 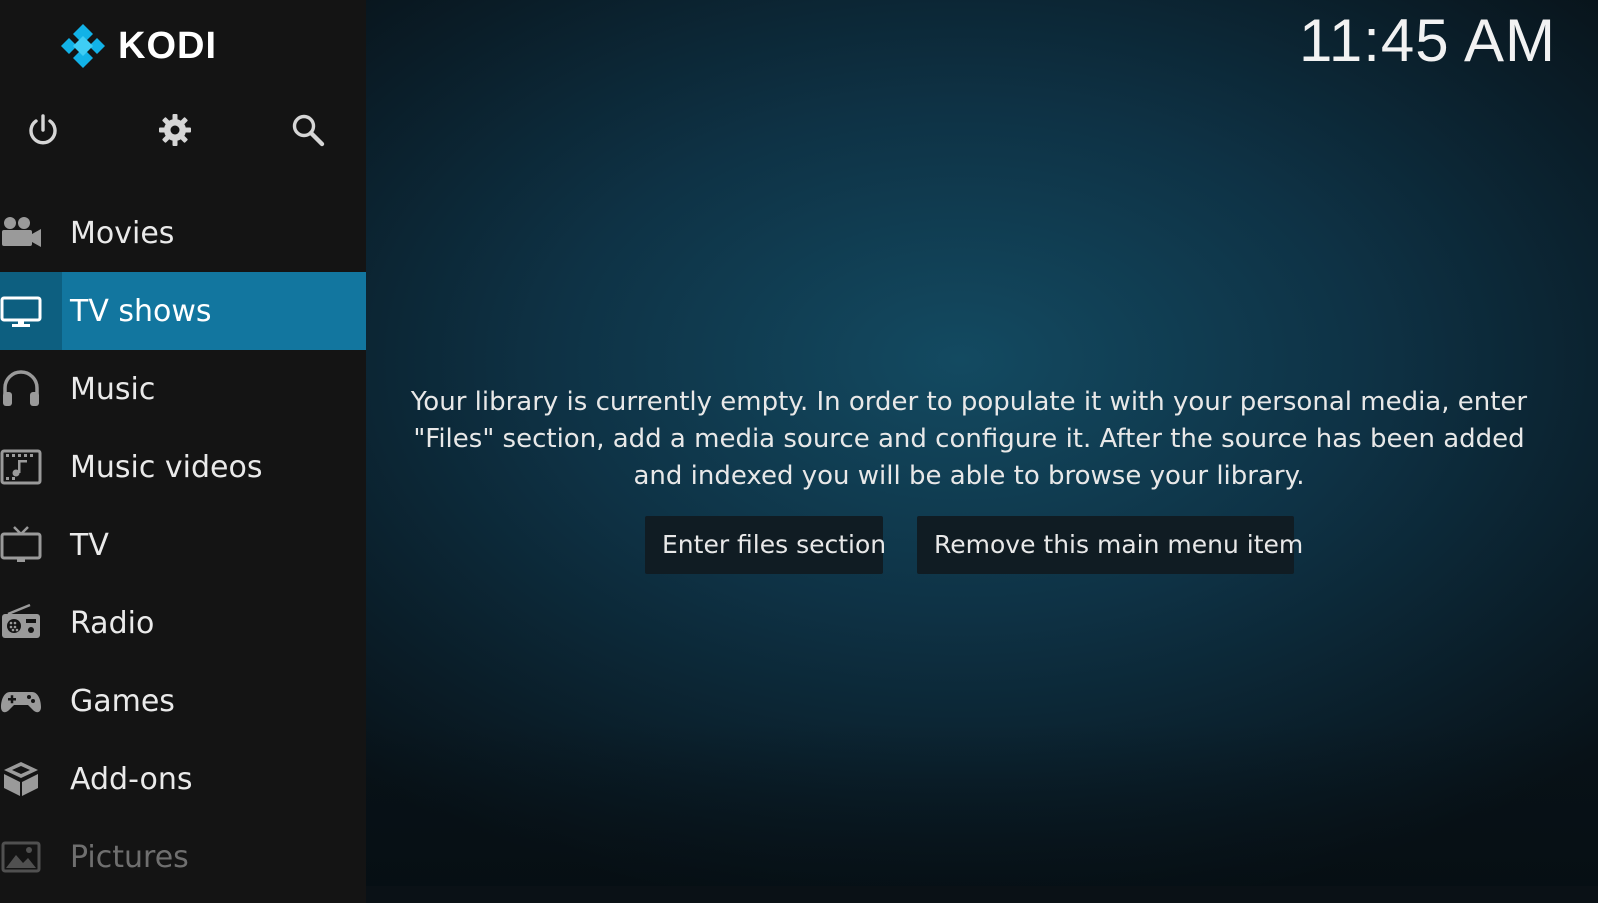 I want to click on menu-item-label: Music videos, so click(x=166, y=467).